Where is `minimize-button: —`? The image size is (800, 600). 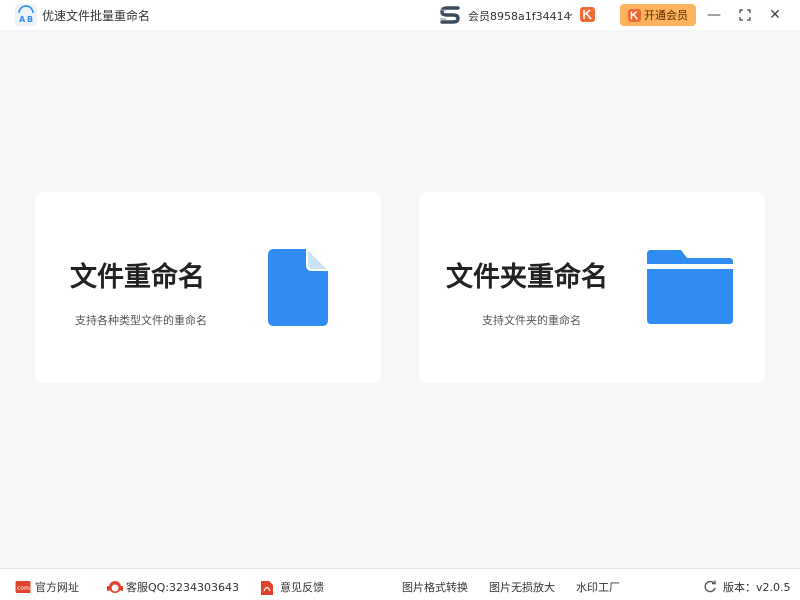 minimize-button: — is located at coordinates (714, 15).